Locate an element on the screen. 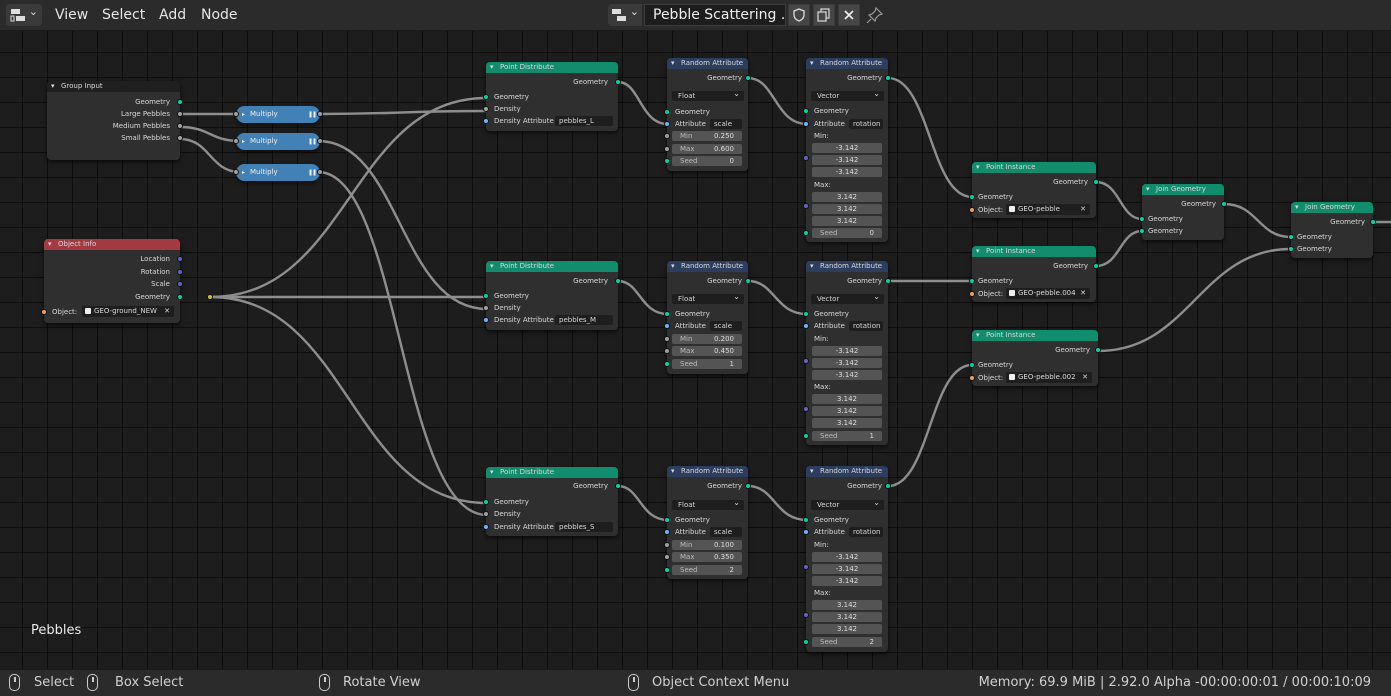 The height and width of the screenshot is (696, 1391). node-tree-browse-button: ⌄ is located at coordinates (625, 15).